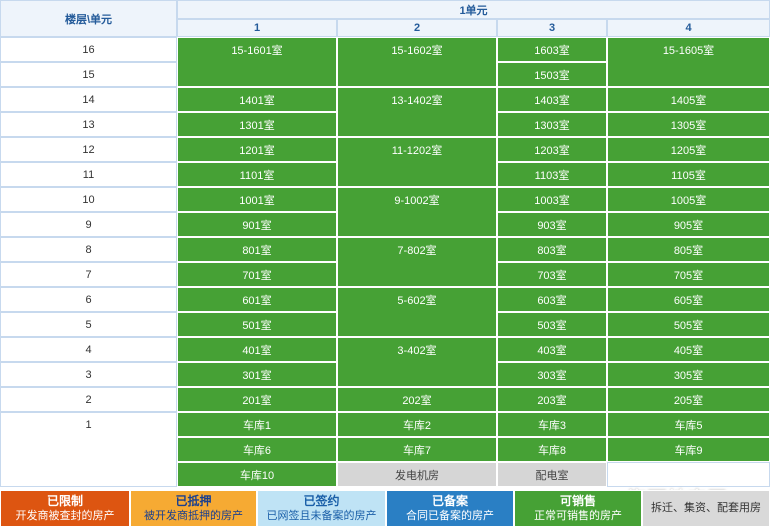  What do you see at coordinates (257, 174) in the screenshot?
I see `unit-cell: 1101室` at bounding box center [257, 174].